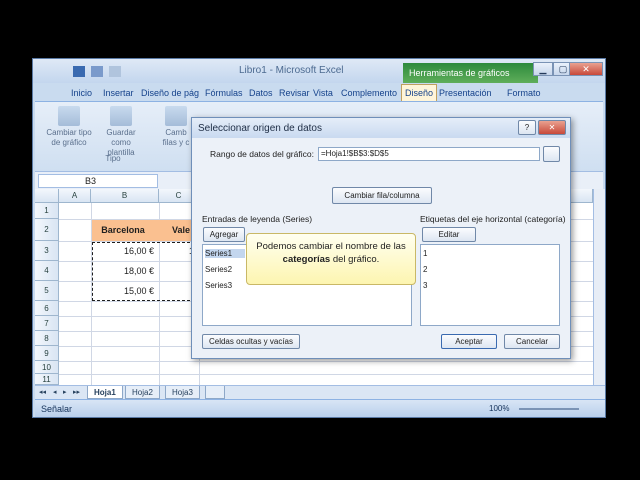 The image size is (640, 480). I want to click on tab-insertar: Insertar, so click(118, 92).